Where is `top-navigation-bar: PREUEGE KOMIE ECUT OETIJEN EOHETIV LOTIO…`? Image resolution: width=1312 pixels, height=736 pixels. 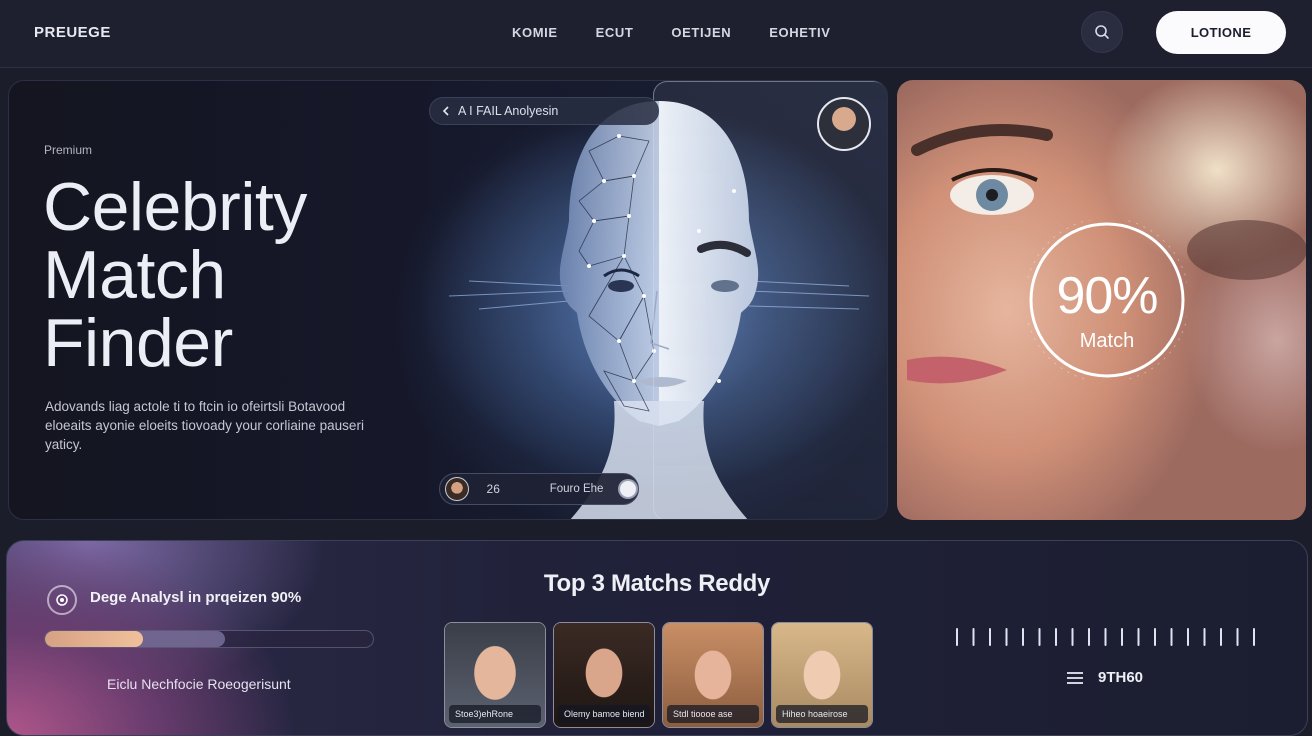
top-navigation-bar: PREUEGE KOMIE ECUT OETIJEN EOHETIV LOTIO… is located at coordinates (656, 34).